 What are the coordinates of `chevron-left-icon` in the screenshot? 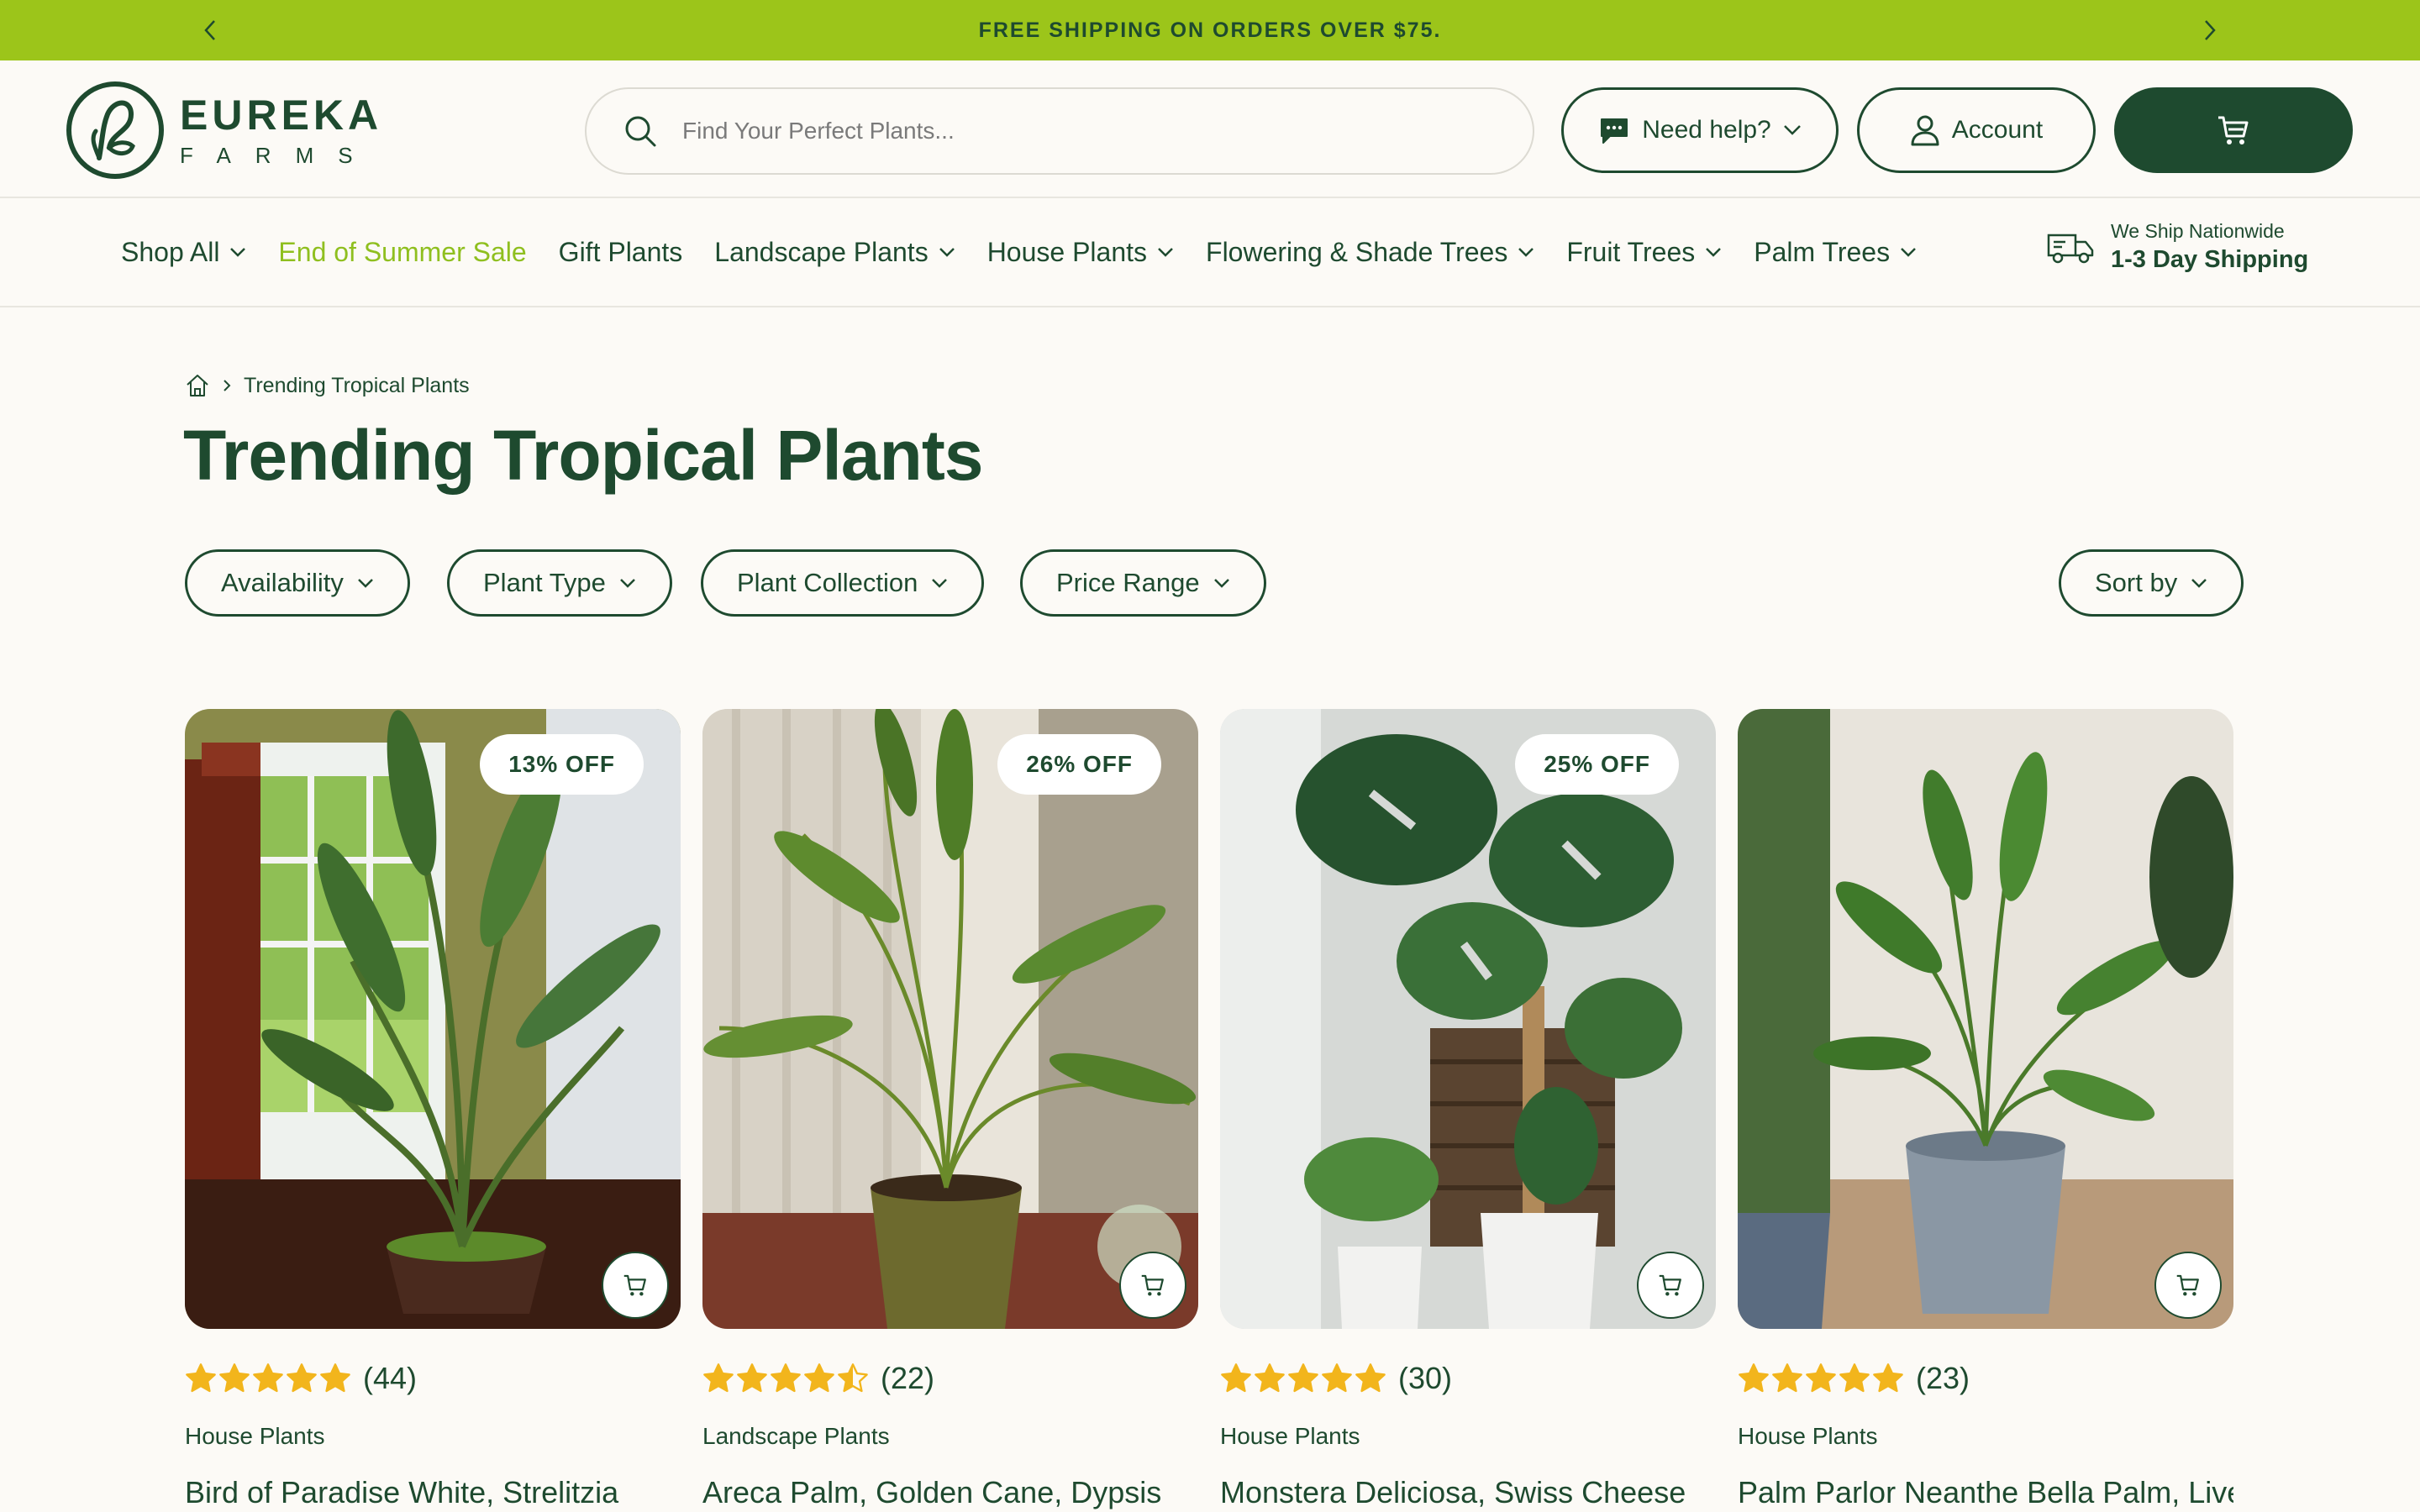 It's located at (210, 30).